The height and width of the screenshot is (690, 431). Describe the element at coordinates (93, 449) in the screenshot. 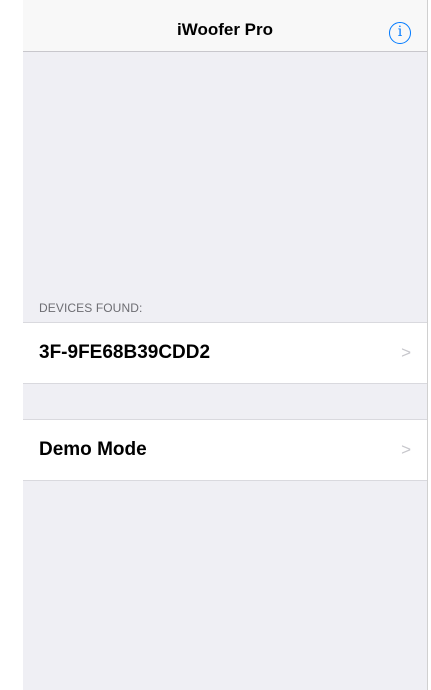

I see `demo-mode-label: Demo Mode` at that location.